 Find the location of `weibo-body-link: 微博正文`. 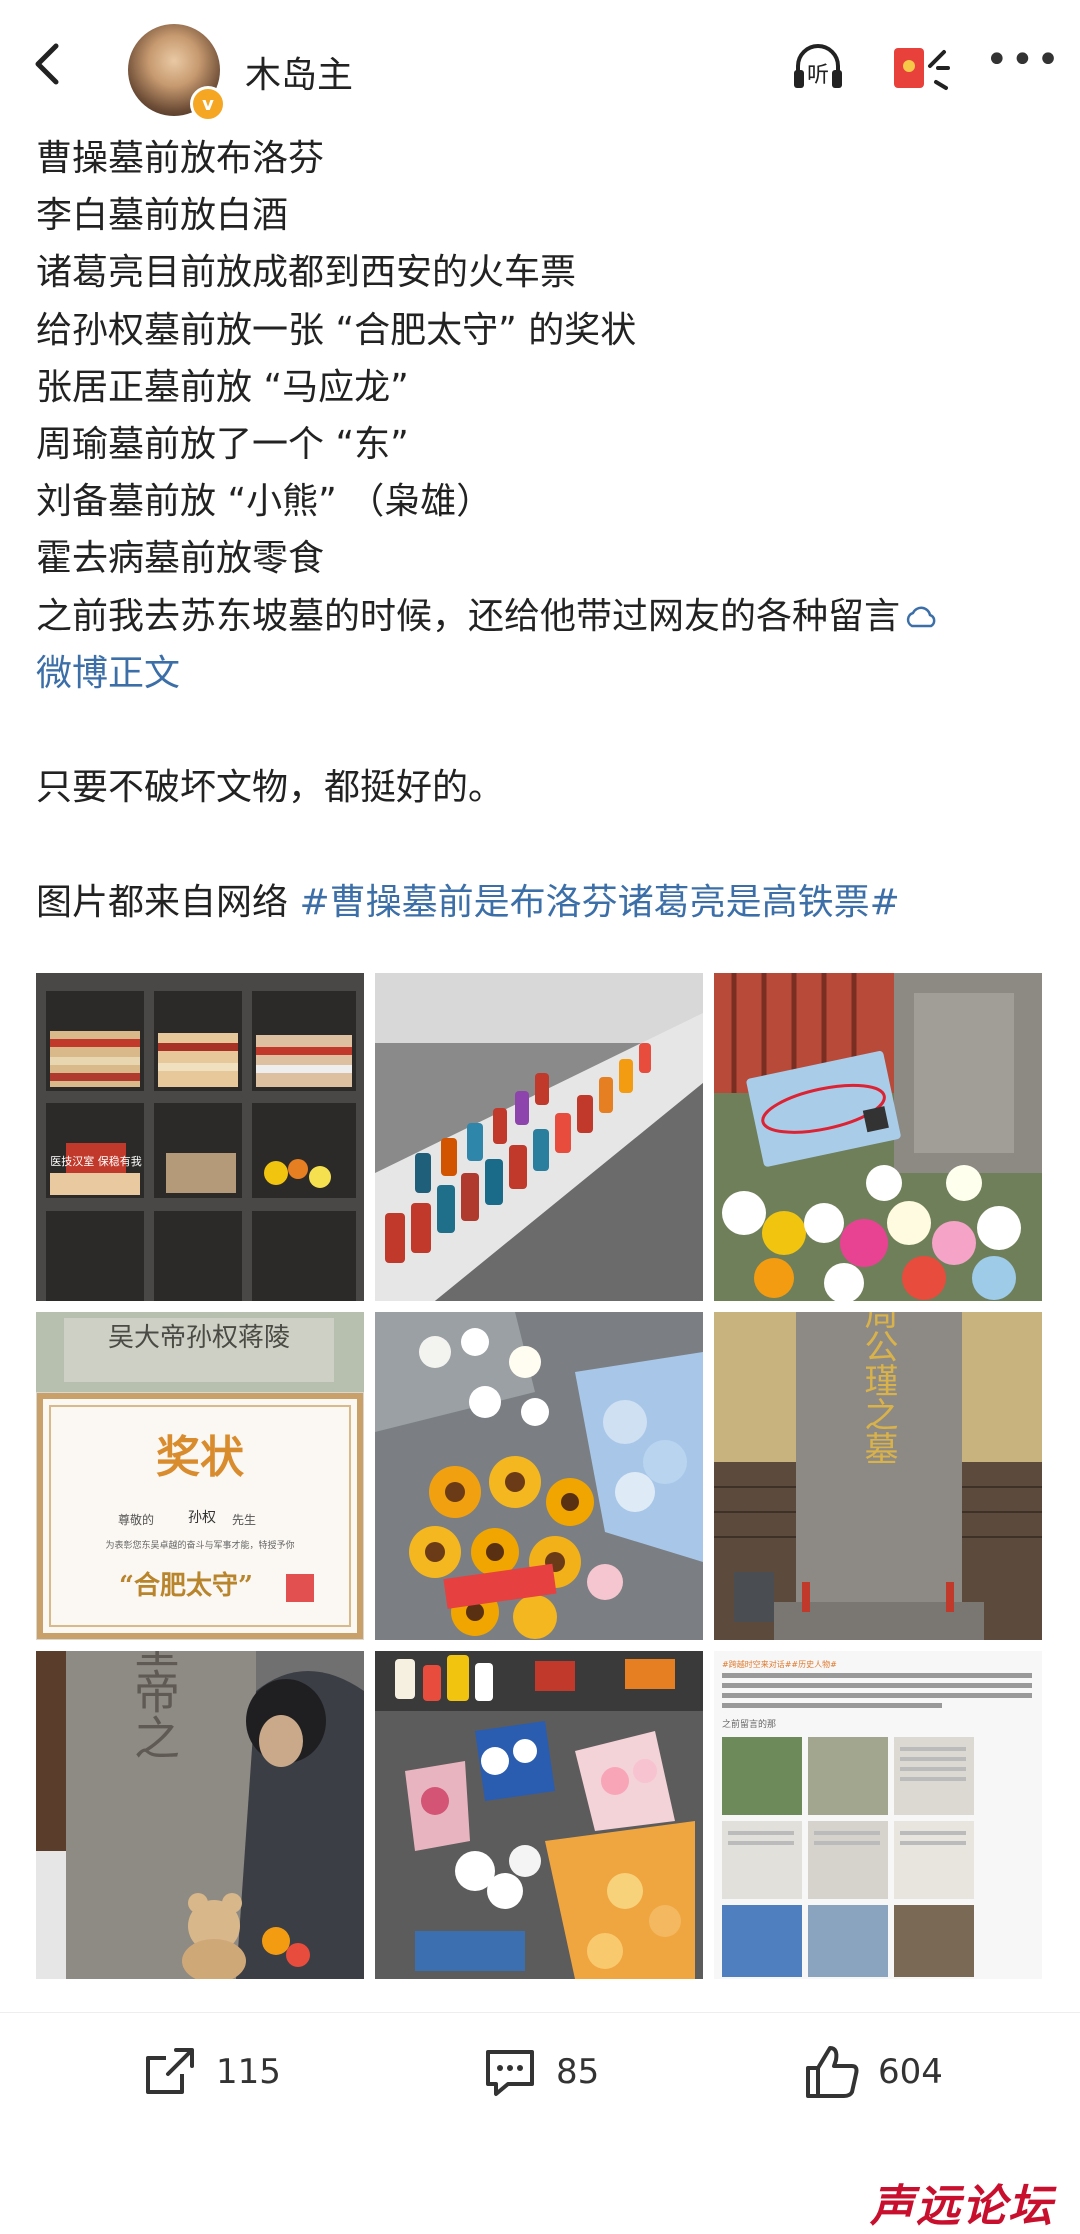

weibo-body-link: 微博正文 is located at coordinates (541, 673).